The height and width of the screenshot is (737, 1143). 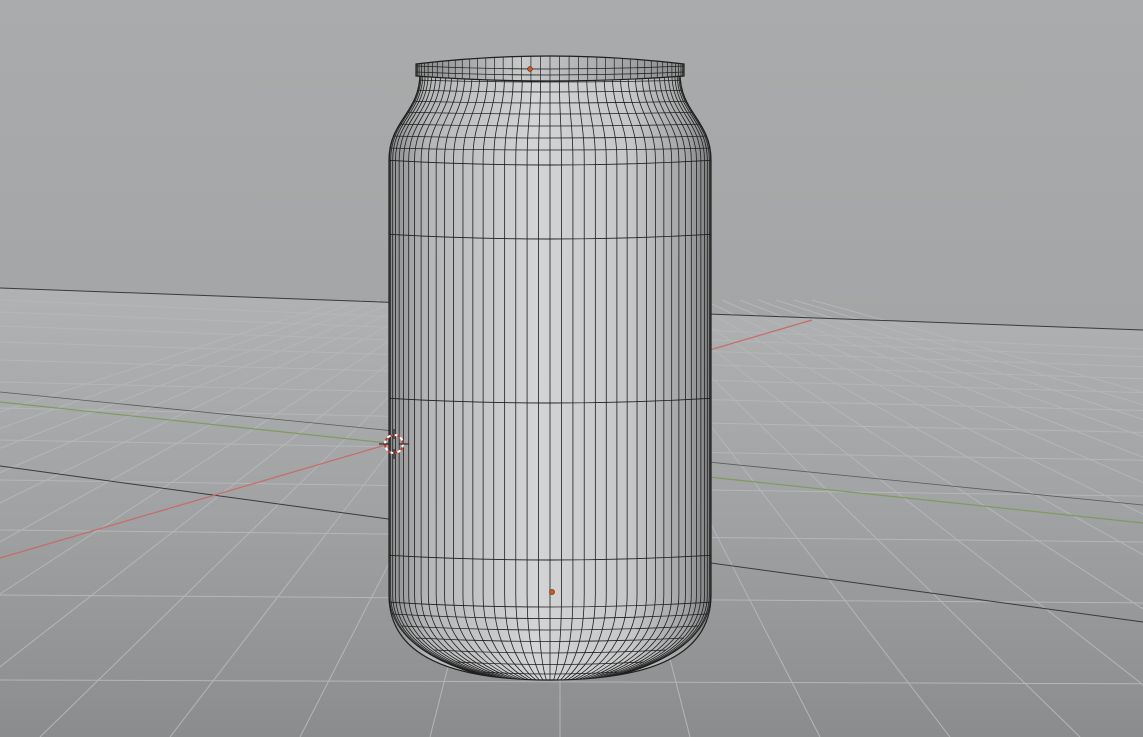 What do you see at coordinates (530, 69) in the screenshot?
I see `top-vertex-dot` at bounding box center [530, 69].